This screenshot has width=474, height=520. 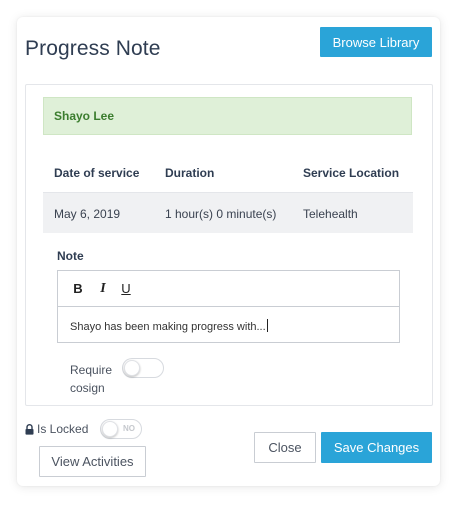 What do you see at coordinates (92, 461) in the screenshot?
I see `view-activities-button: View Activities` at bounding box center [92, 461].